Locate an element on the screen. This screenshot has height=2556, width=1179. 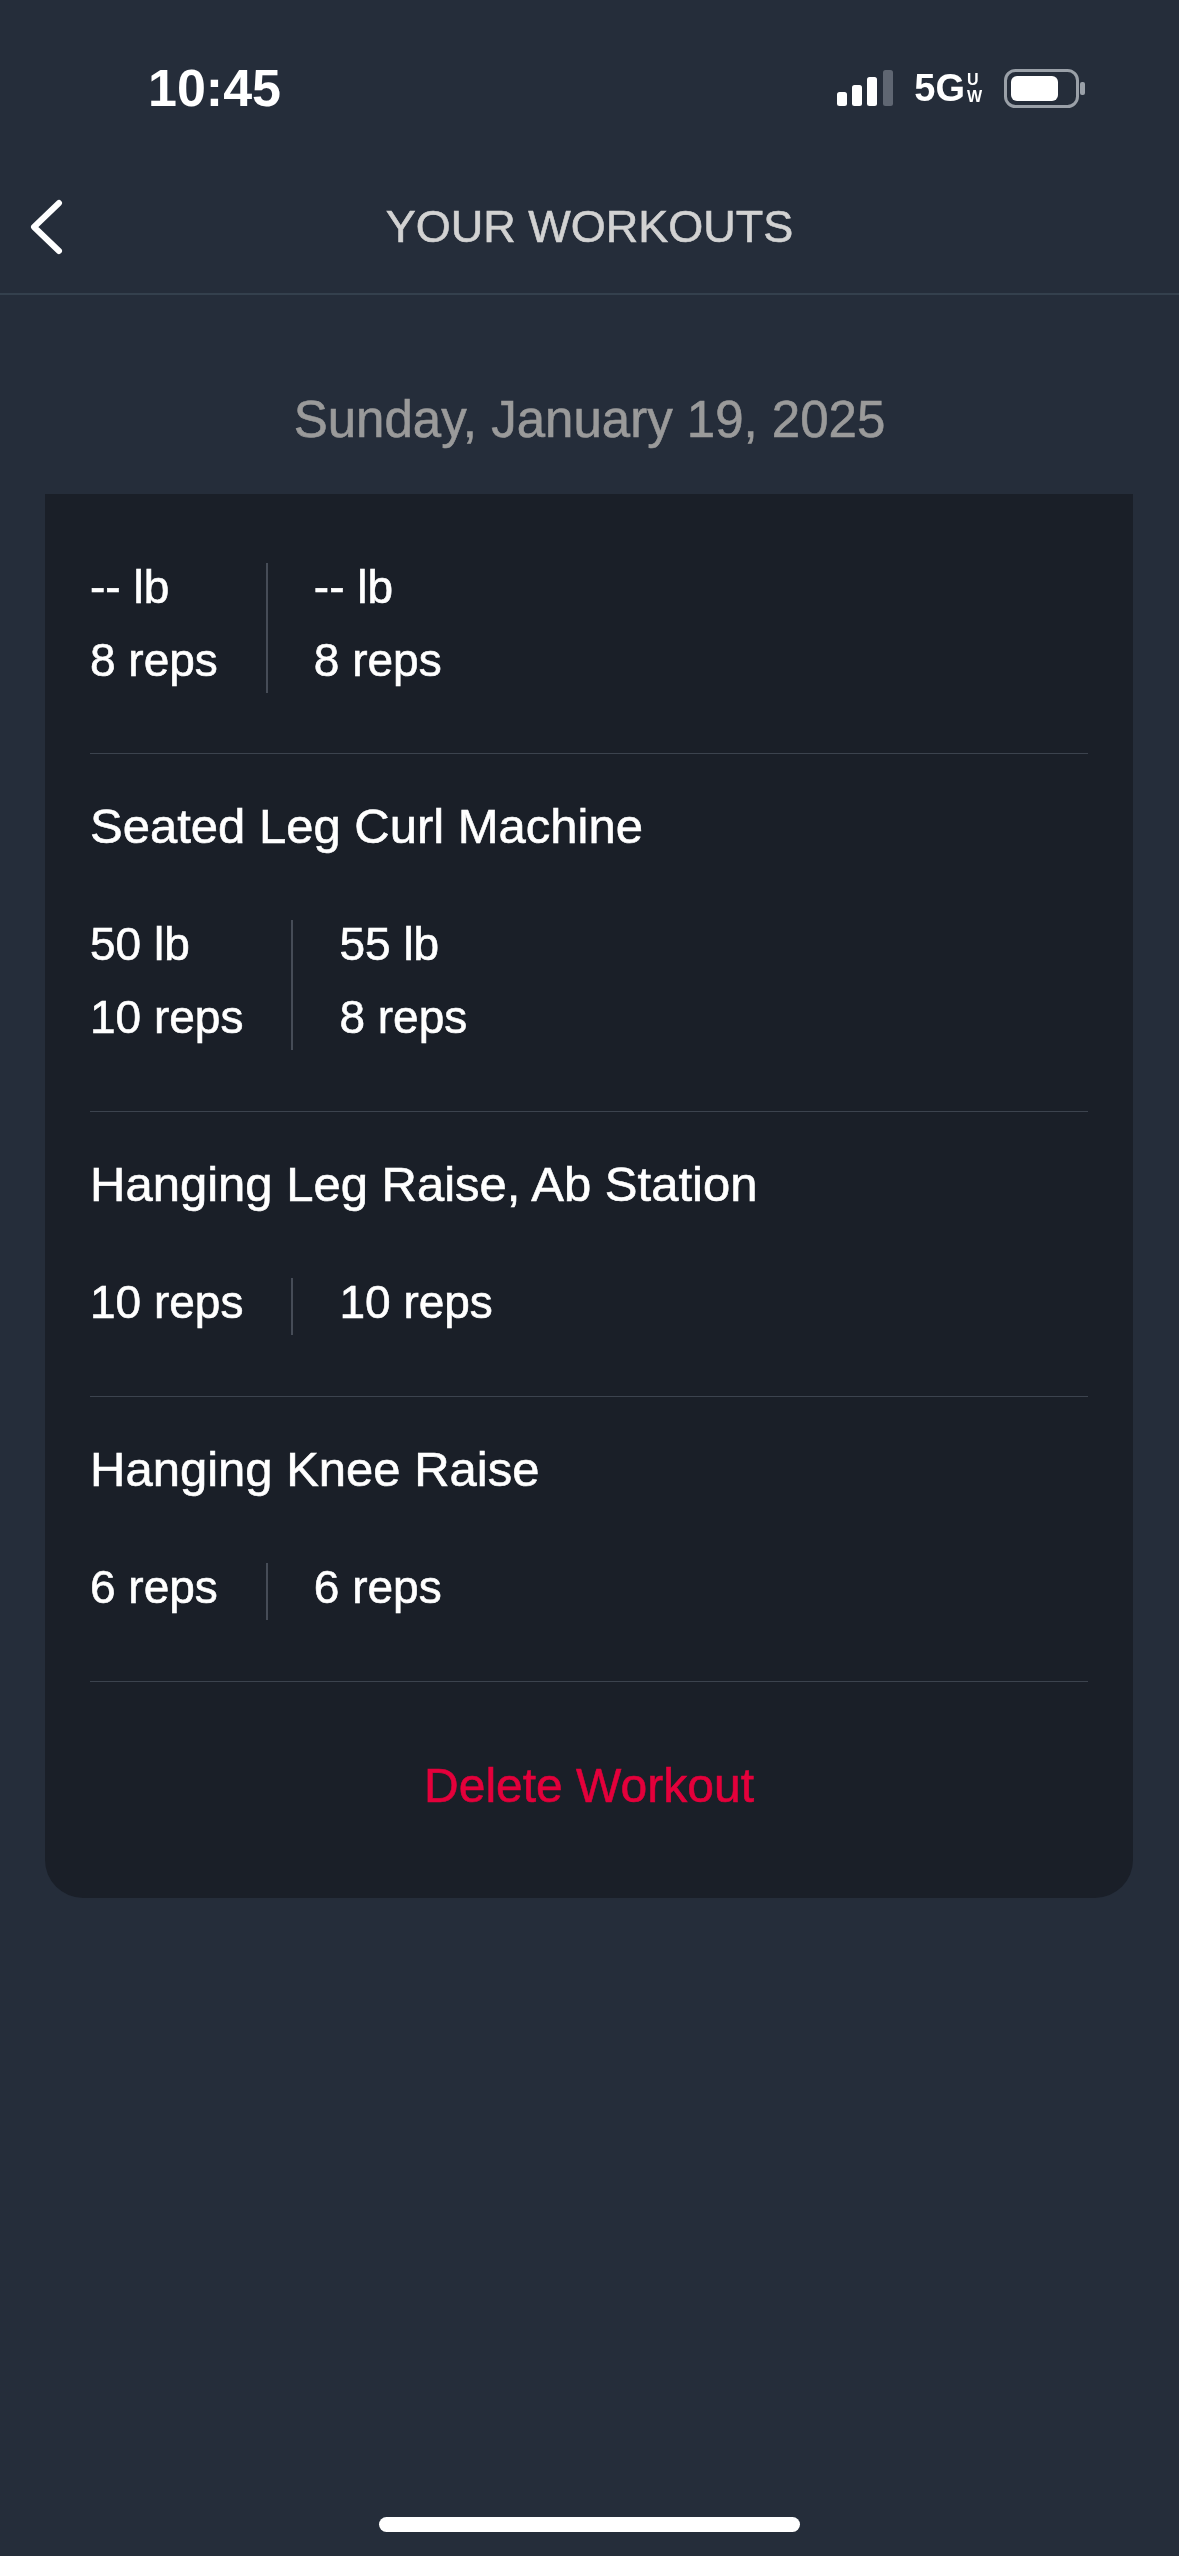
status-time: 10:45 is located at coordinates (214, 88).